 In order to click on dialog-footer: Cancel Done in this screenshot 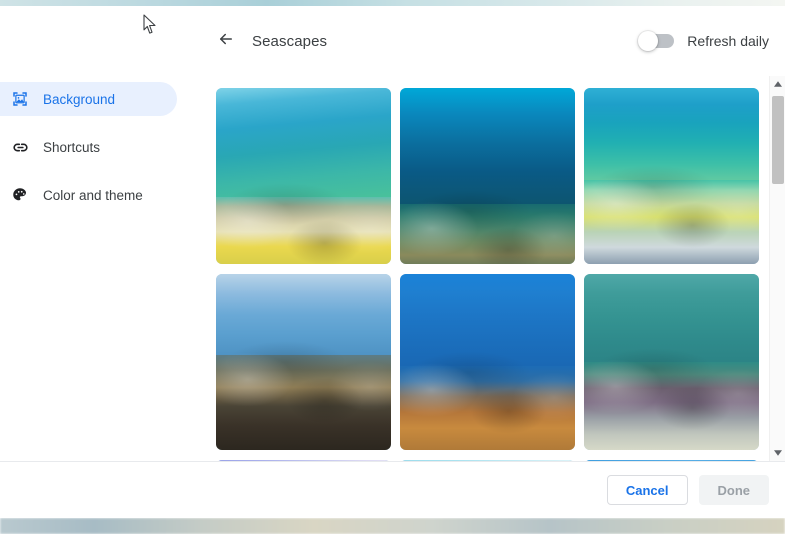, I will do `click(392, 490)`.